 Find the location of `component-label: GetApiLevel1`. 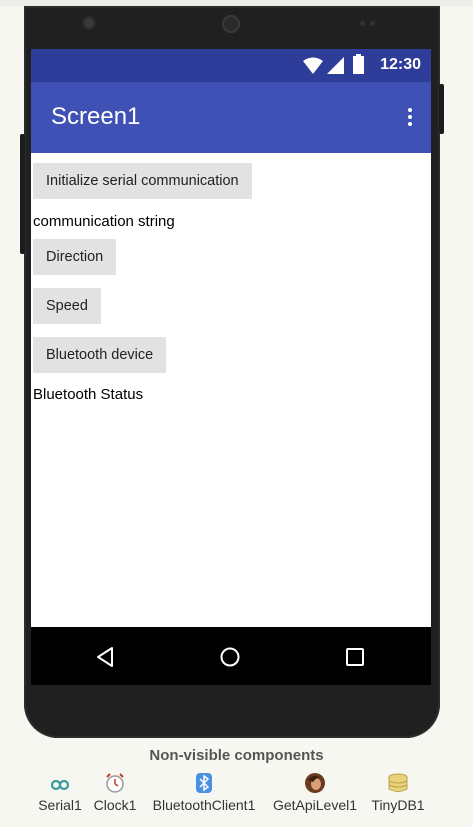

component-label: GetApiLevel1 is located at coordinates (315, 805).